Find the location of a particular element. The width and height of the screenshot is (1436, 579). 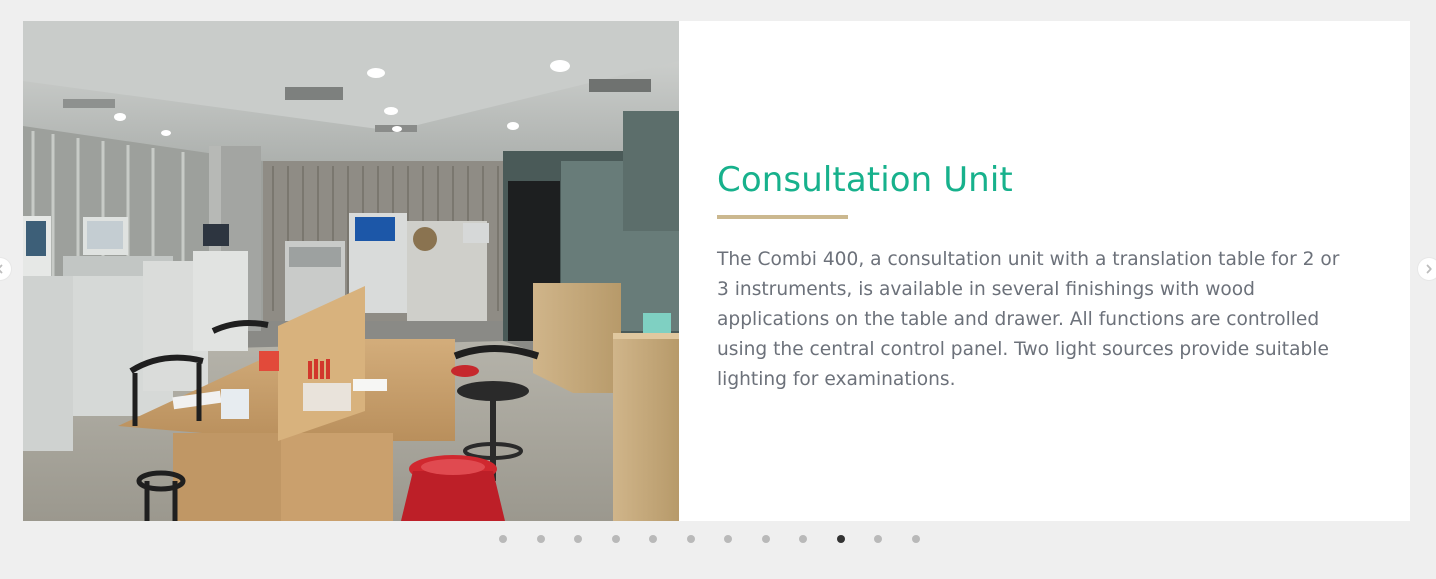

carousel-pagination is located at coordinates (709, 539).